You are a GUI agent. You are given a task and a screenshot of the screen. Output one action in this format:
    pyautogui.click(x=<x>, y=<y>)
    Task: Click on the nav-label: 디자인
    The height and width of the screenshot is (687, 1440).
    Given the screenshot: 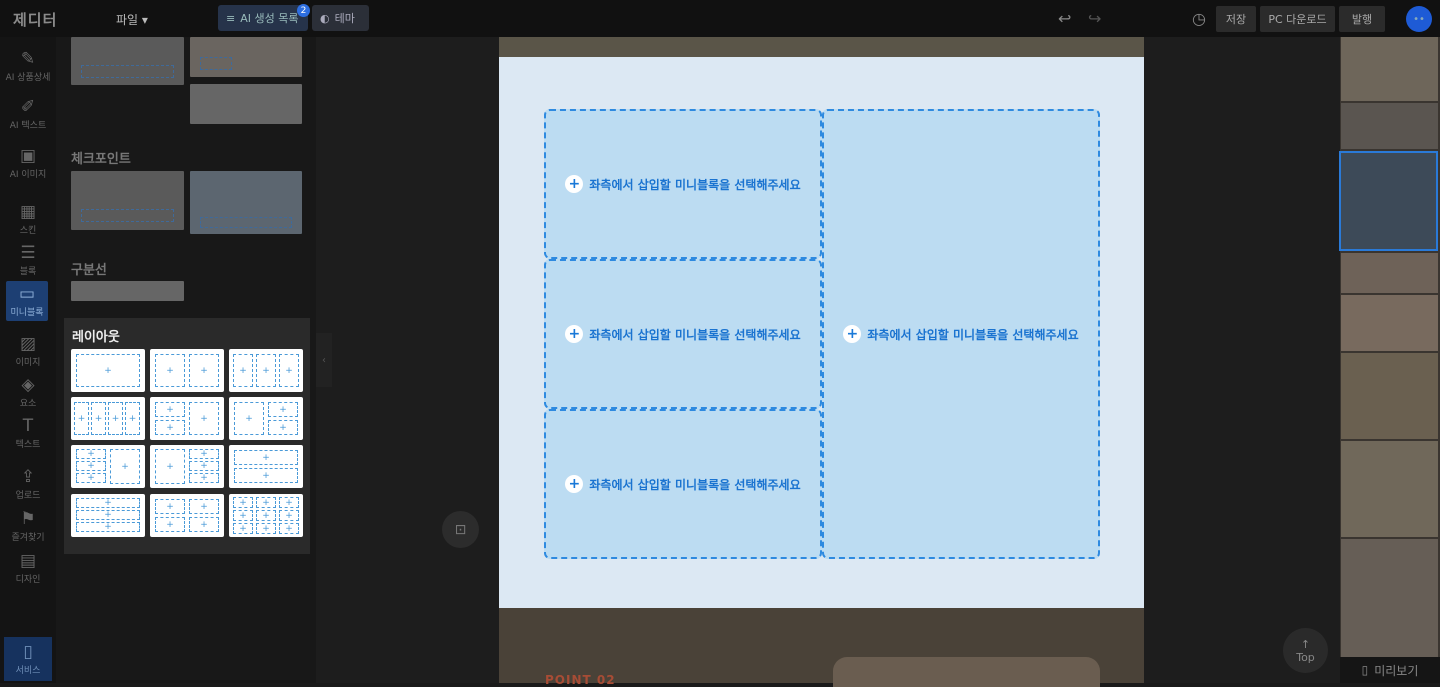 What is the action you would take?
    pyautogui.click(x=28, y=579)
    